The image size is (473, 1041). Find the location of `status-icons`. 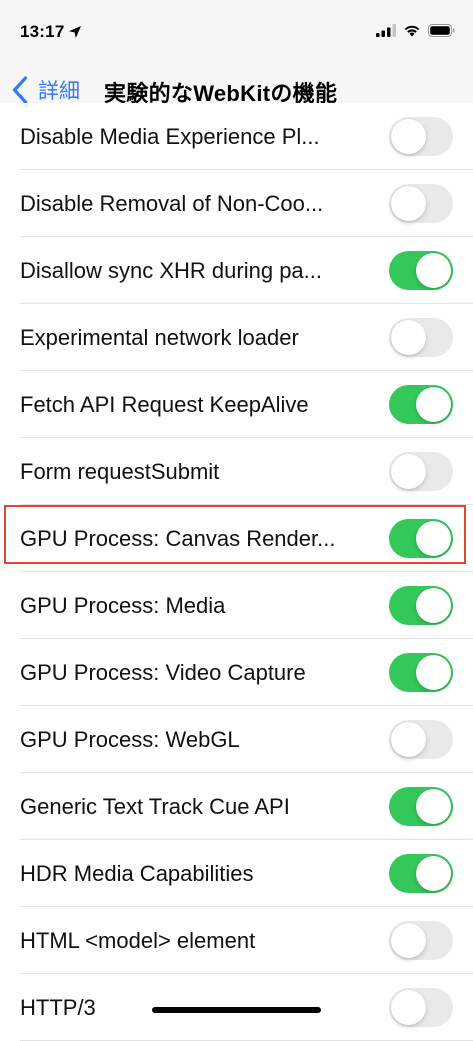

status-icons is located at coordinates (415, 30).